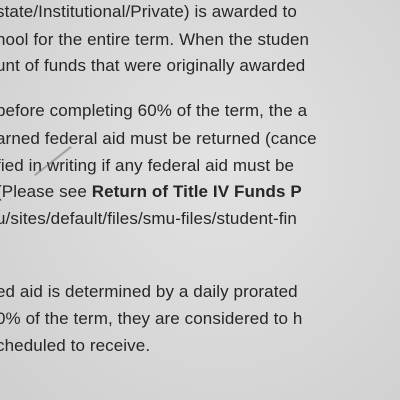 The width and height of the screenshot is (400, 400). Describe the element at coordinates (46, 191) in the screenshot. I see `text-line-7-prefix: (Please see` at that location.